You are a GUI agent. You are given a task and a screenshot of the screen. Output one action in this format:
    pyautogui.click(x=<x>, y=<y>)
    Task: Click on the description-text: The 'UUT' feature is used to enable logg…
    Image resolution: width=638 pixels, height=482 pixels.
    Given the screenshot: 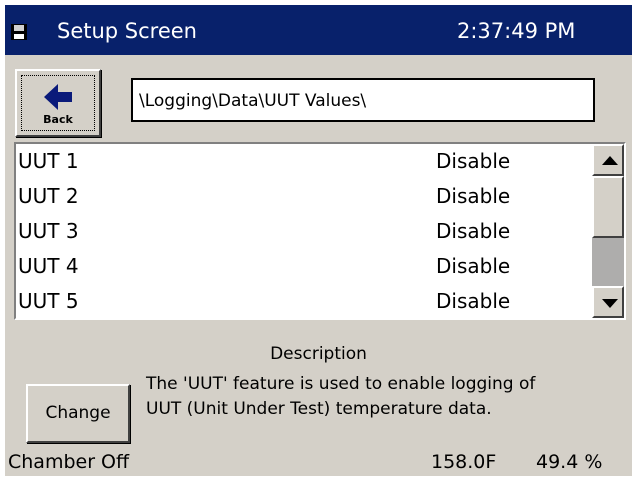 What is the action you would take?
    pyautogui.click(x=381, y=397)
    